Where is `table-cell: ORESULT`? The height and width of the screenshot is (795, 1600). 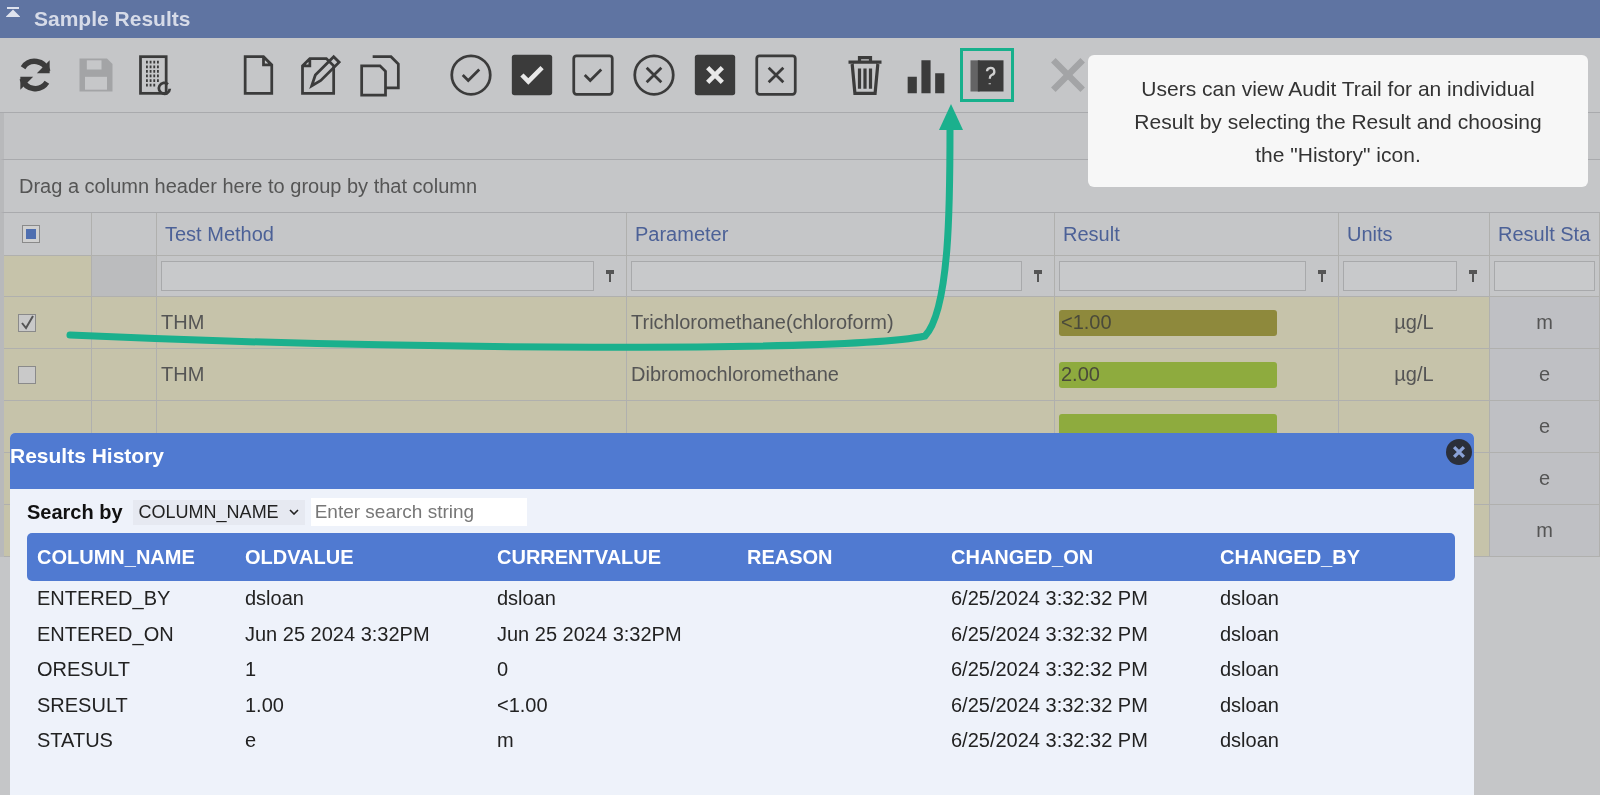
table-cell: ORESULT is located at coordinates (83, 669).